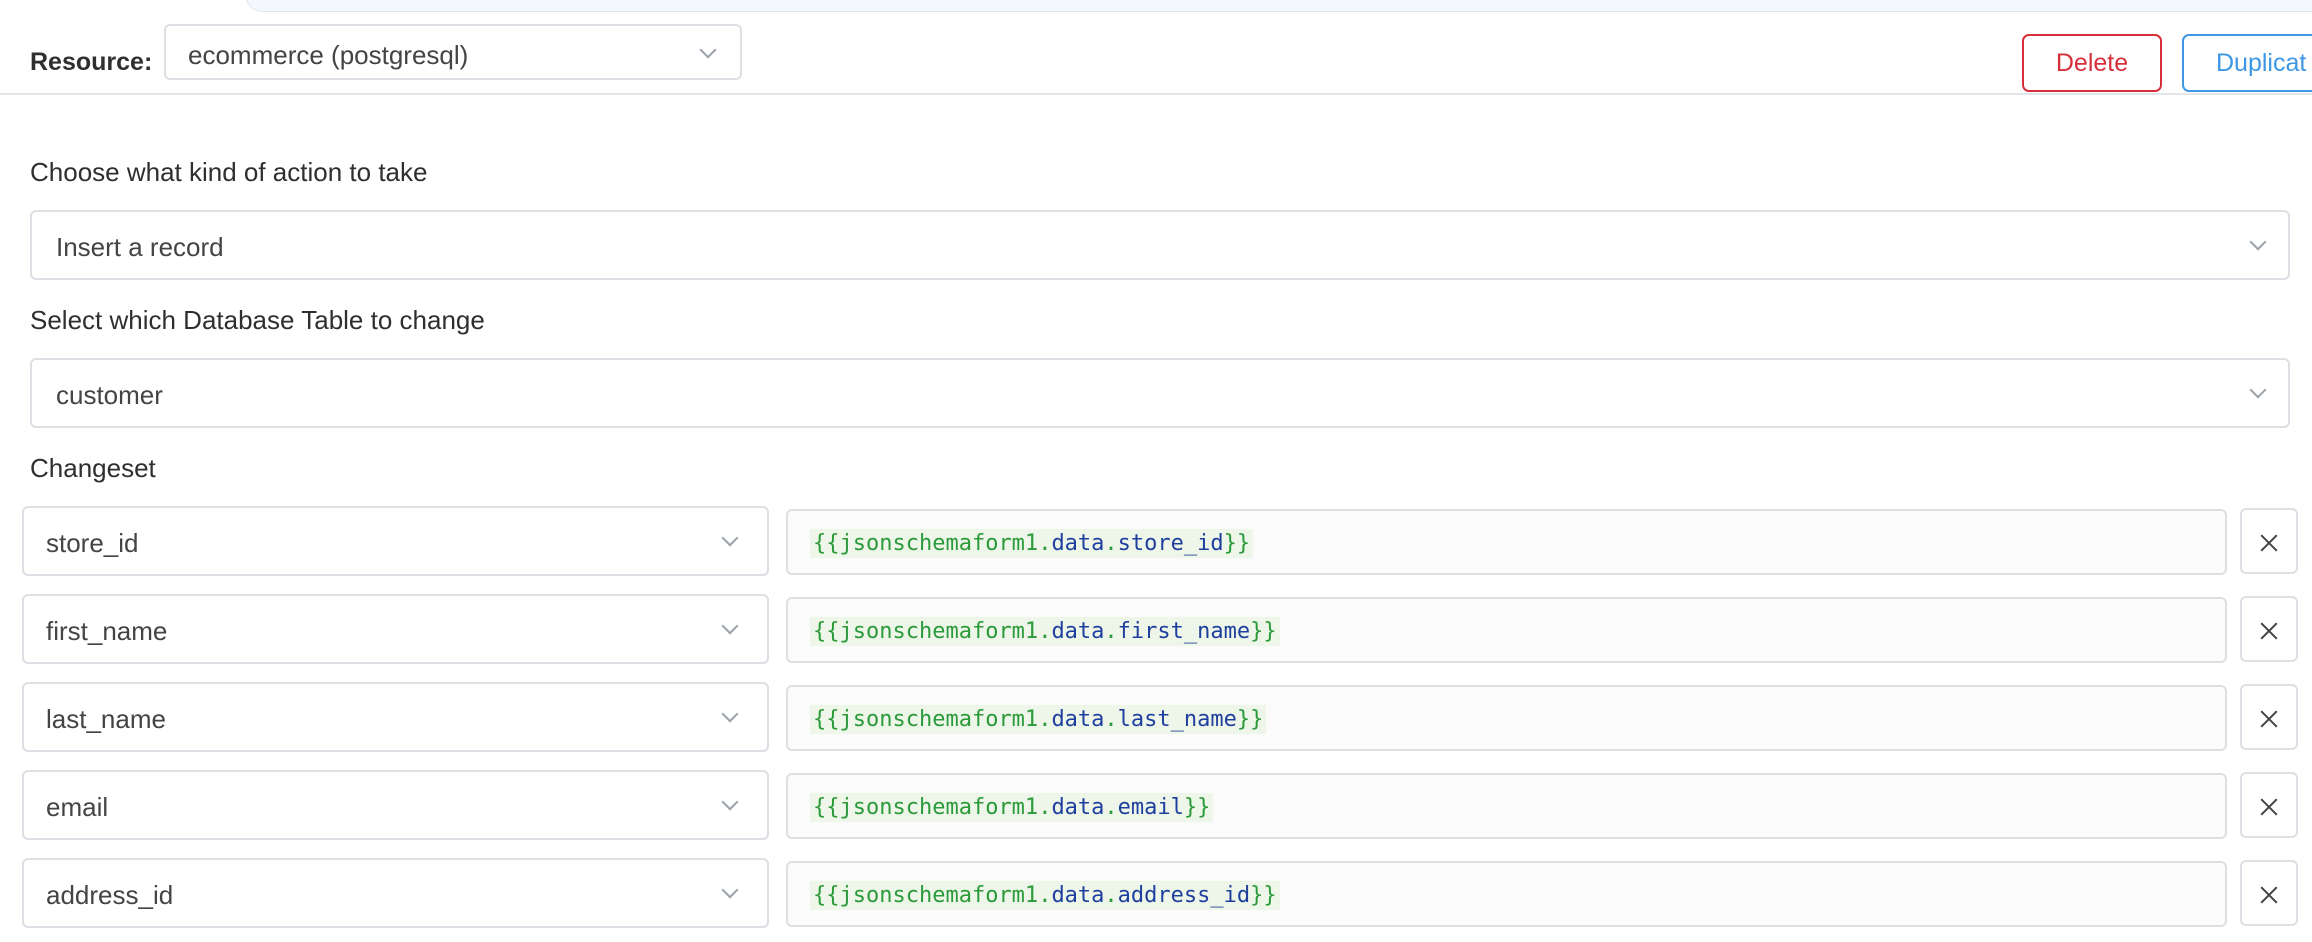 The height and width of the screenshot is (942, 2312). I want to click on code-expression: {{jsonschemaform1.data.email}}, so click(1012, 807).